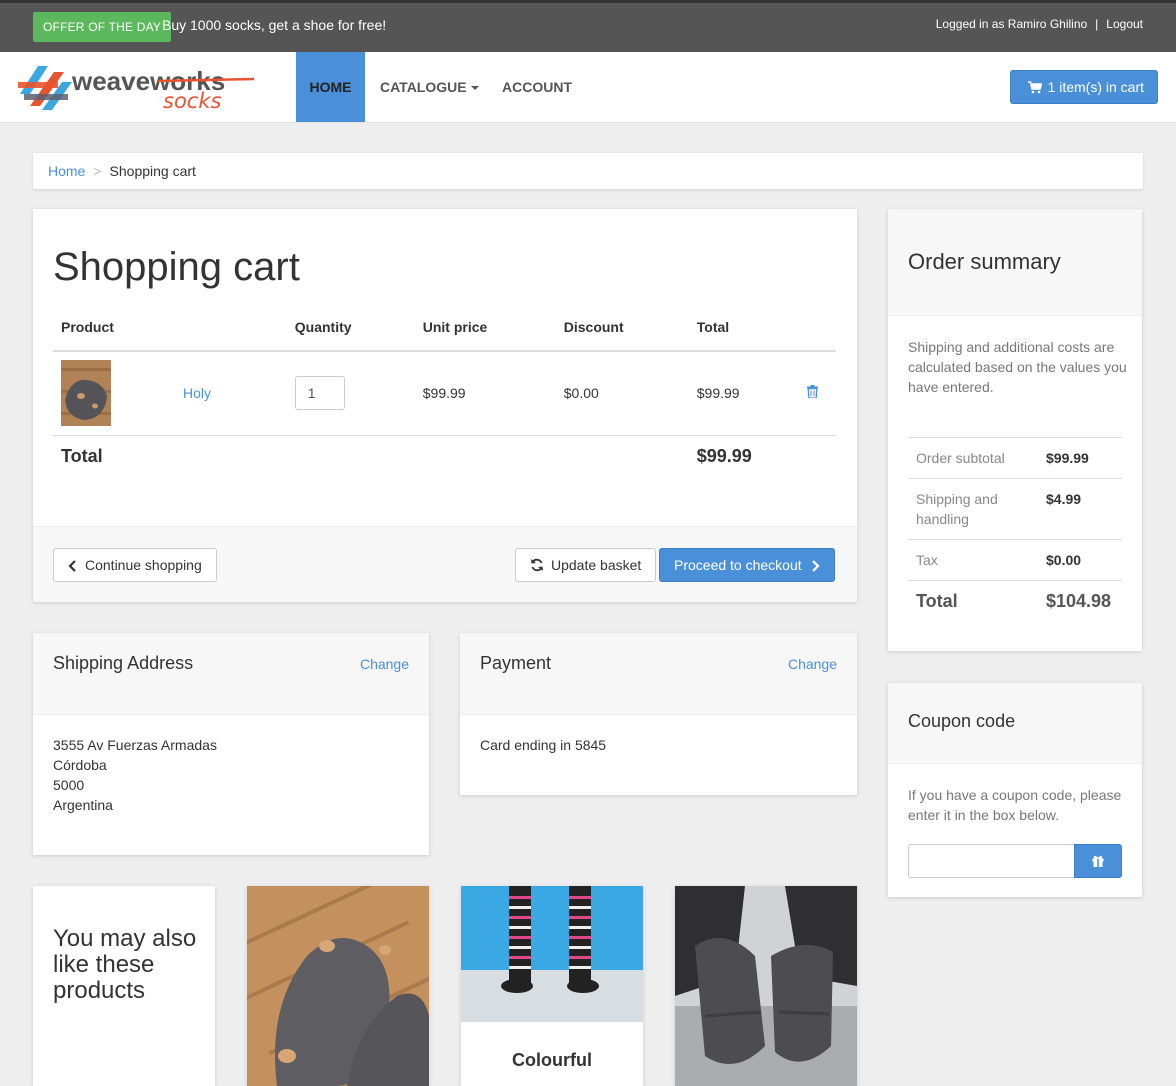  Describe the element at coordinates (743, 393) in the screenshot. I see `total-cell: $99.99` at that location.